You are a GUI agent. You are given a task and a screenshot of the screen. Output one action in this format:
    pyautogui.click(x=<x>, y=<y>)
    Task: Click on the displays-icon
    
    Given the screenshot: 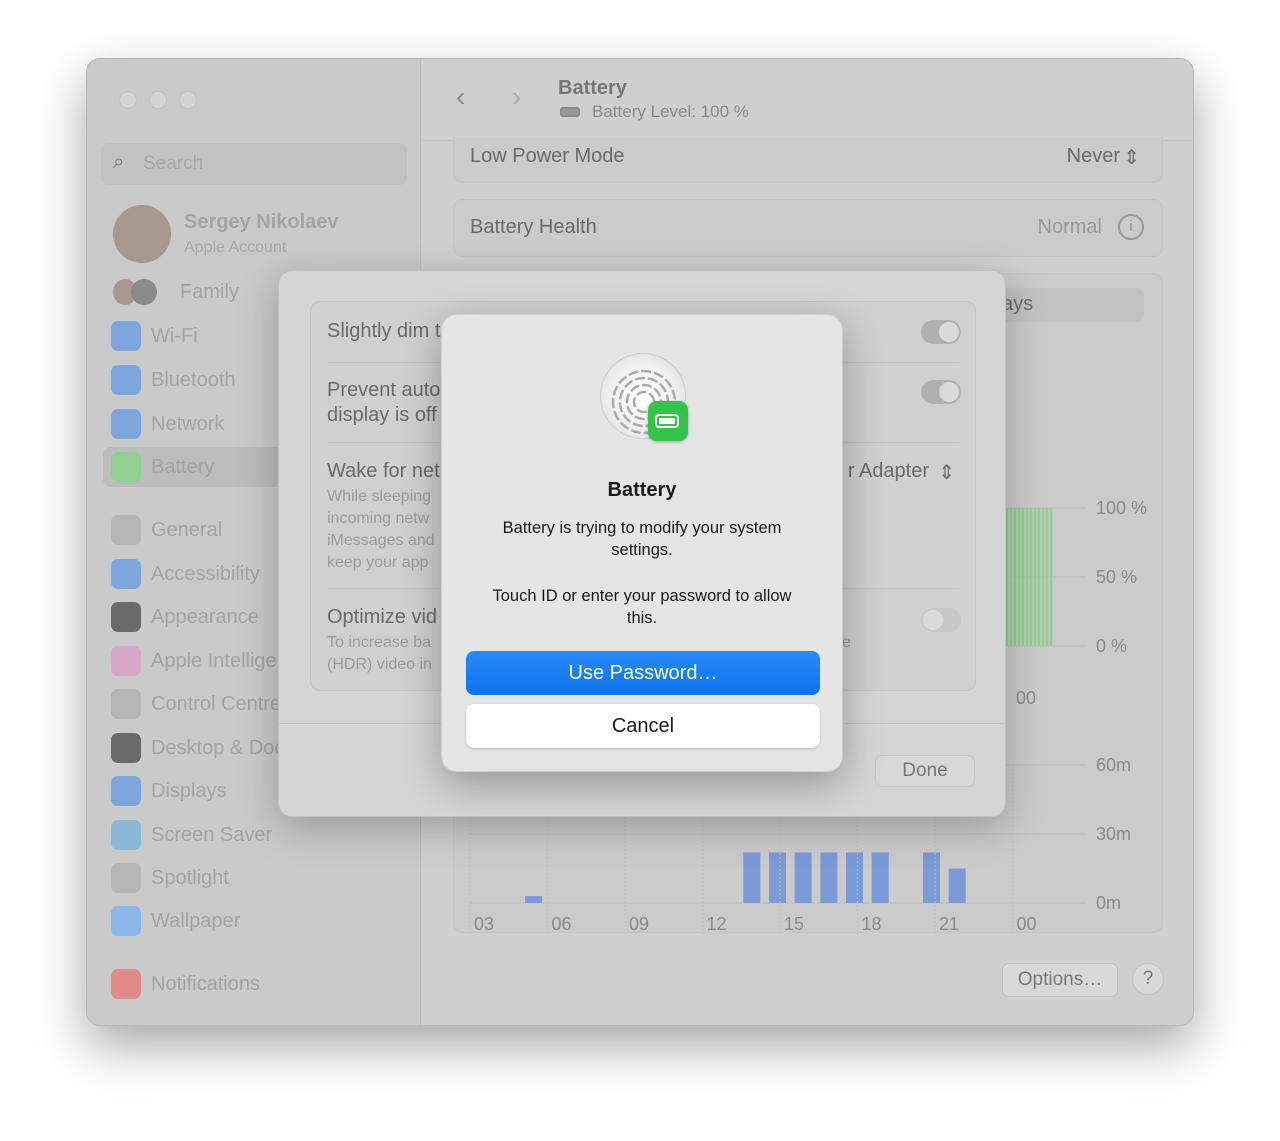 What is the action you would take?
    pyautogui.click(x=126, y=791)
    